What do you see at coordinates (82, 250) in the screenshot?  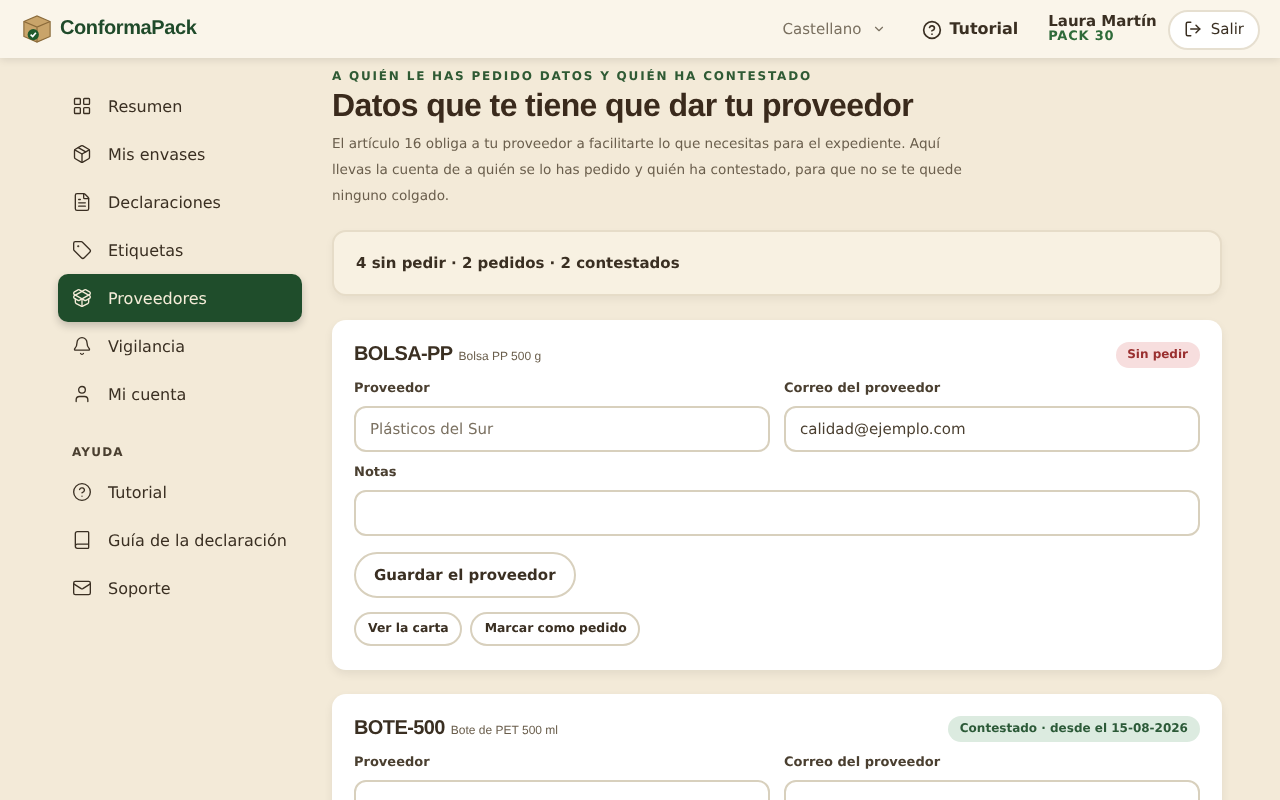 I see `tag-icon` at bounding box center [82, 250].